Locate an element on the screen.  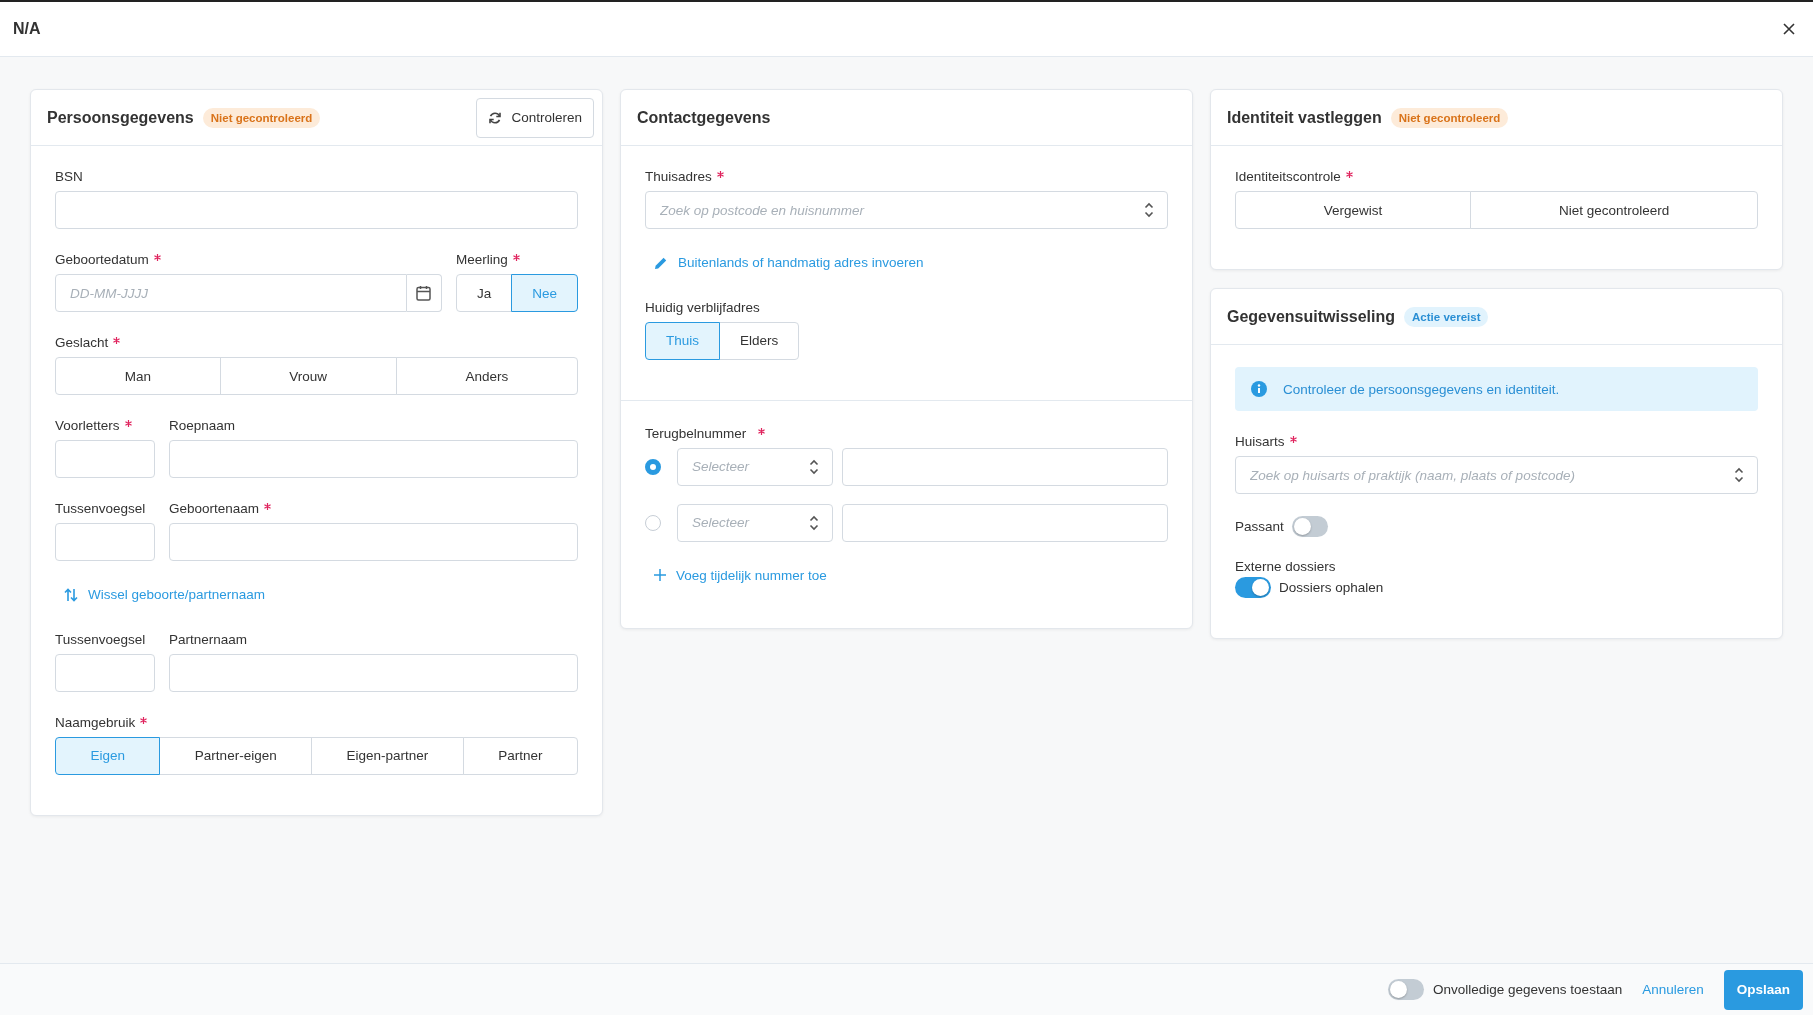
field-label: Naamgebruik is located at coordinates (95, 722).